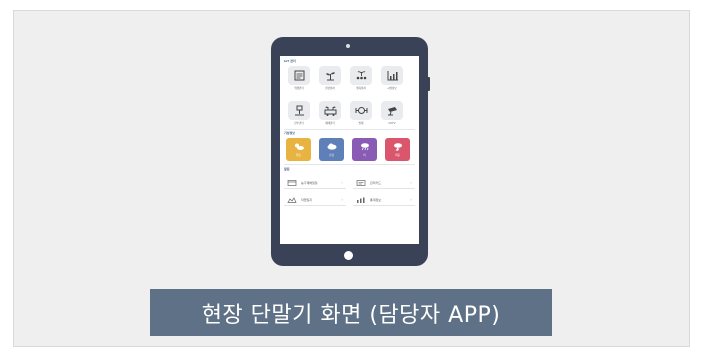 The image size is (701, 355). I want to click on section-divider, so click(349, 129).